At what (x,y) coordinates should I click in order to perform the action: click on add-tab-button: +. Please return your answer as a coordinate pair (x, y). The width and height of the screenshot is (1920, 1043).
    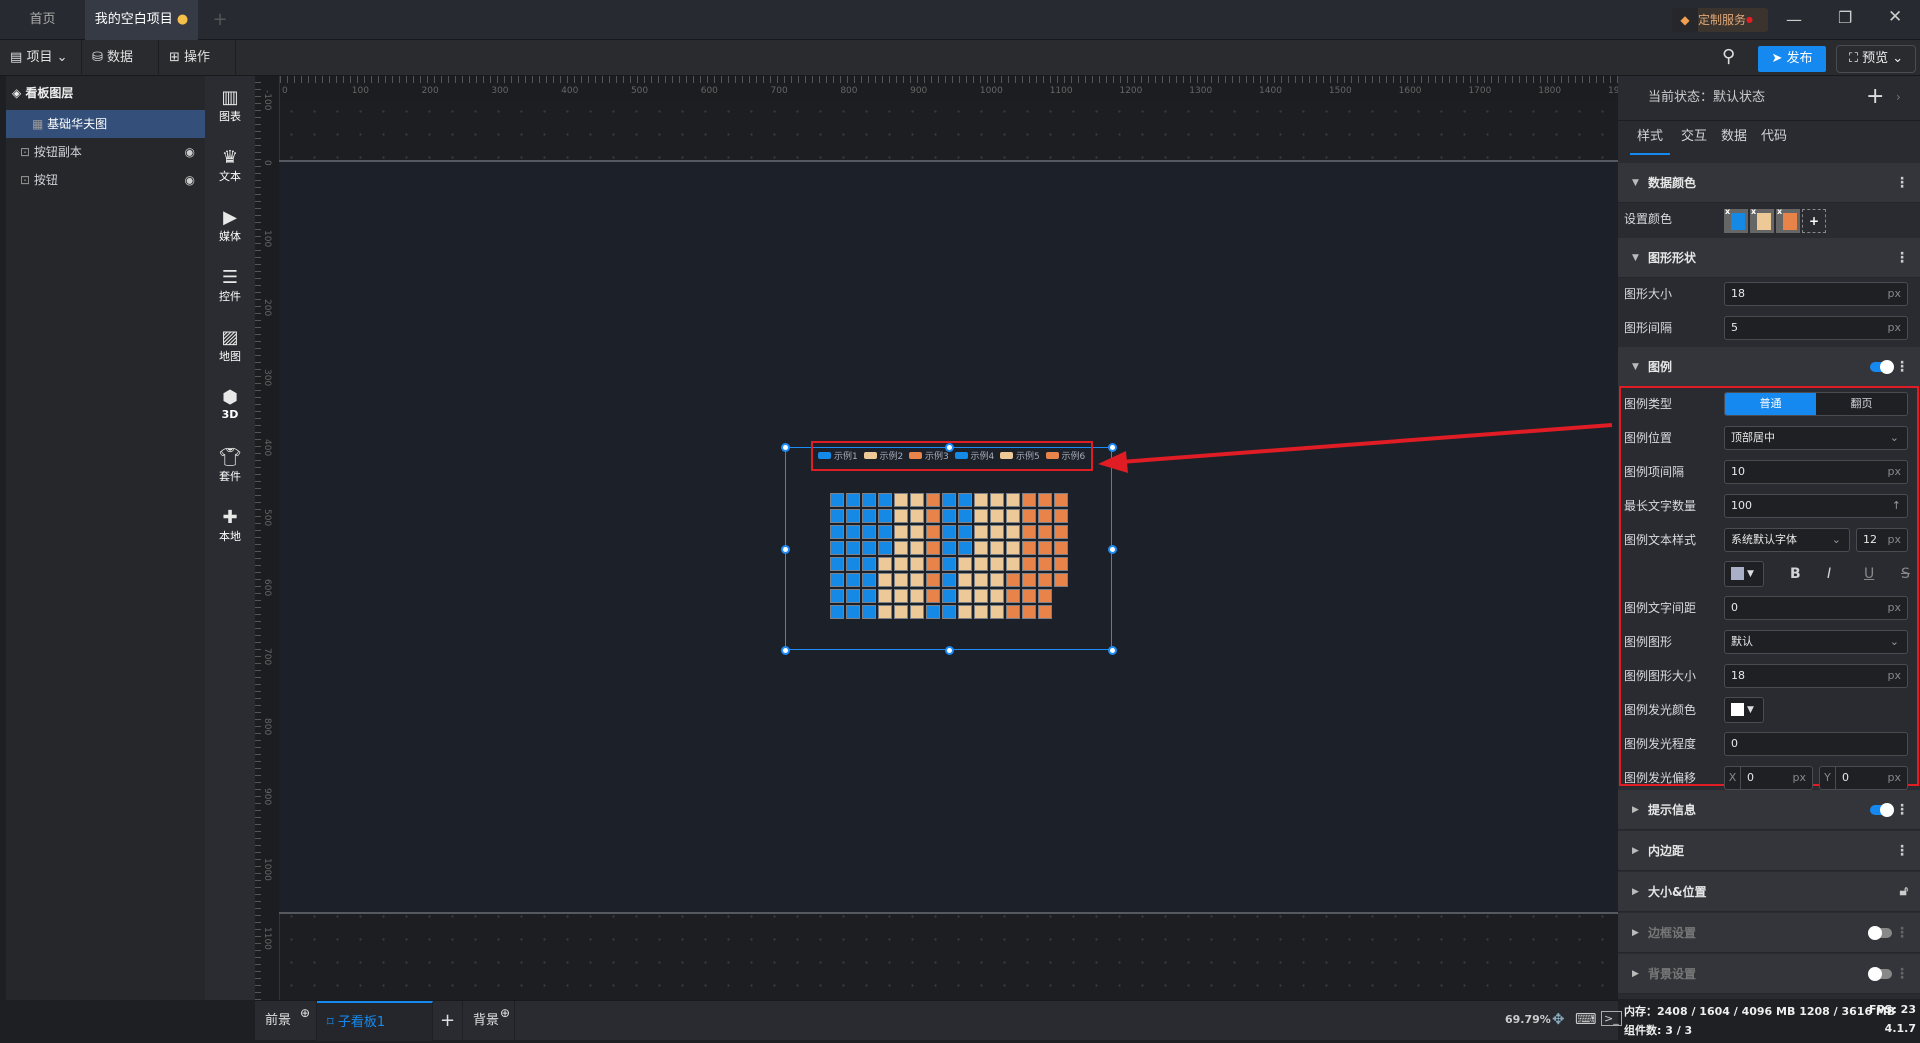
    Looking at the image, I should click on (220, 20).